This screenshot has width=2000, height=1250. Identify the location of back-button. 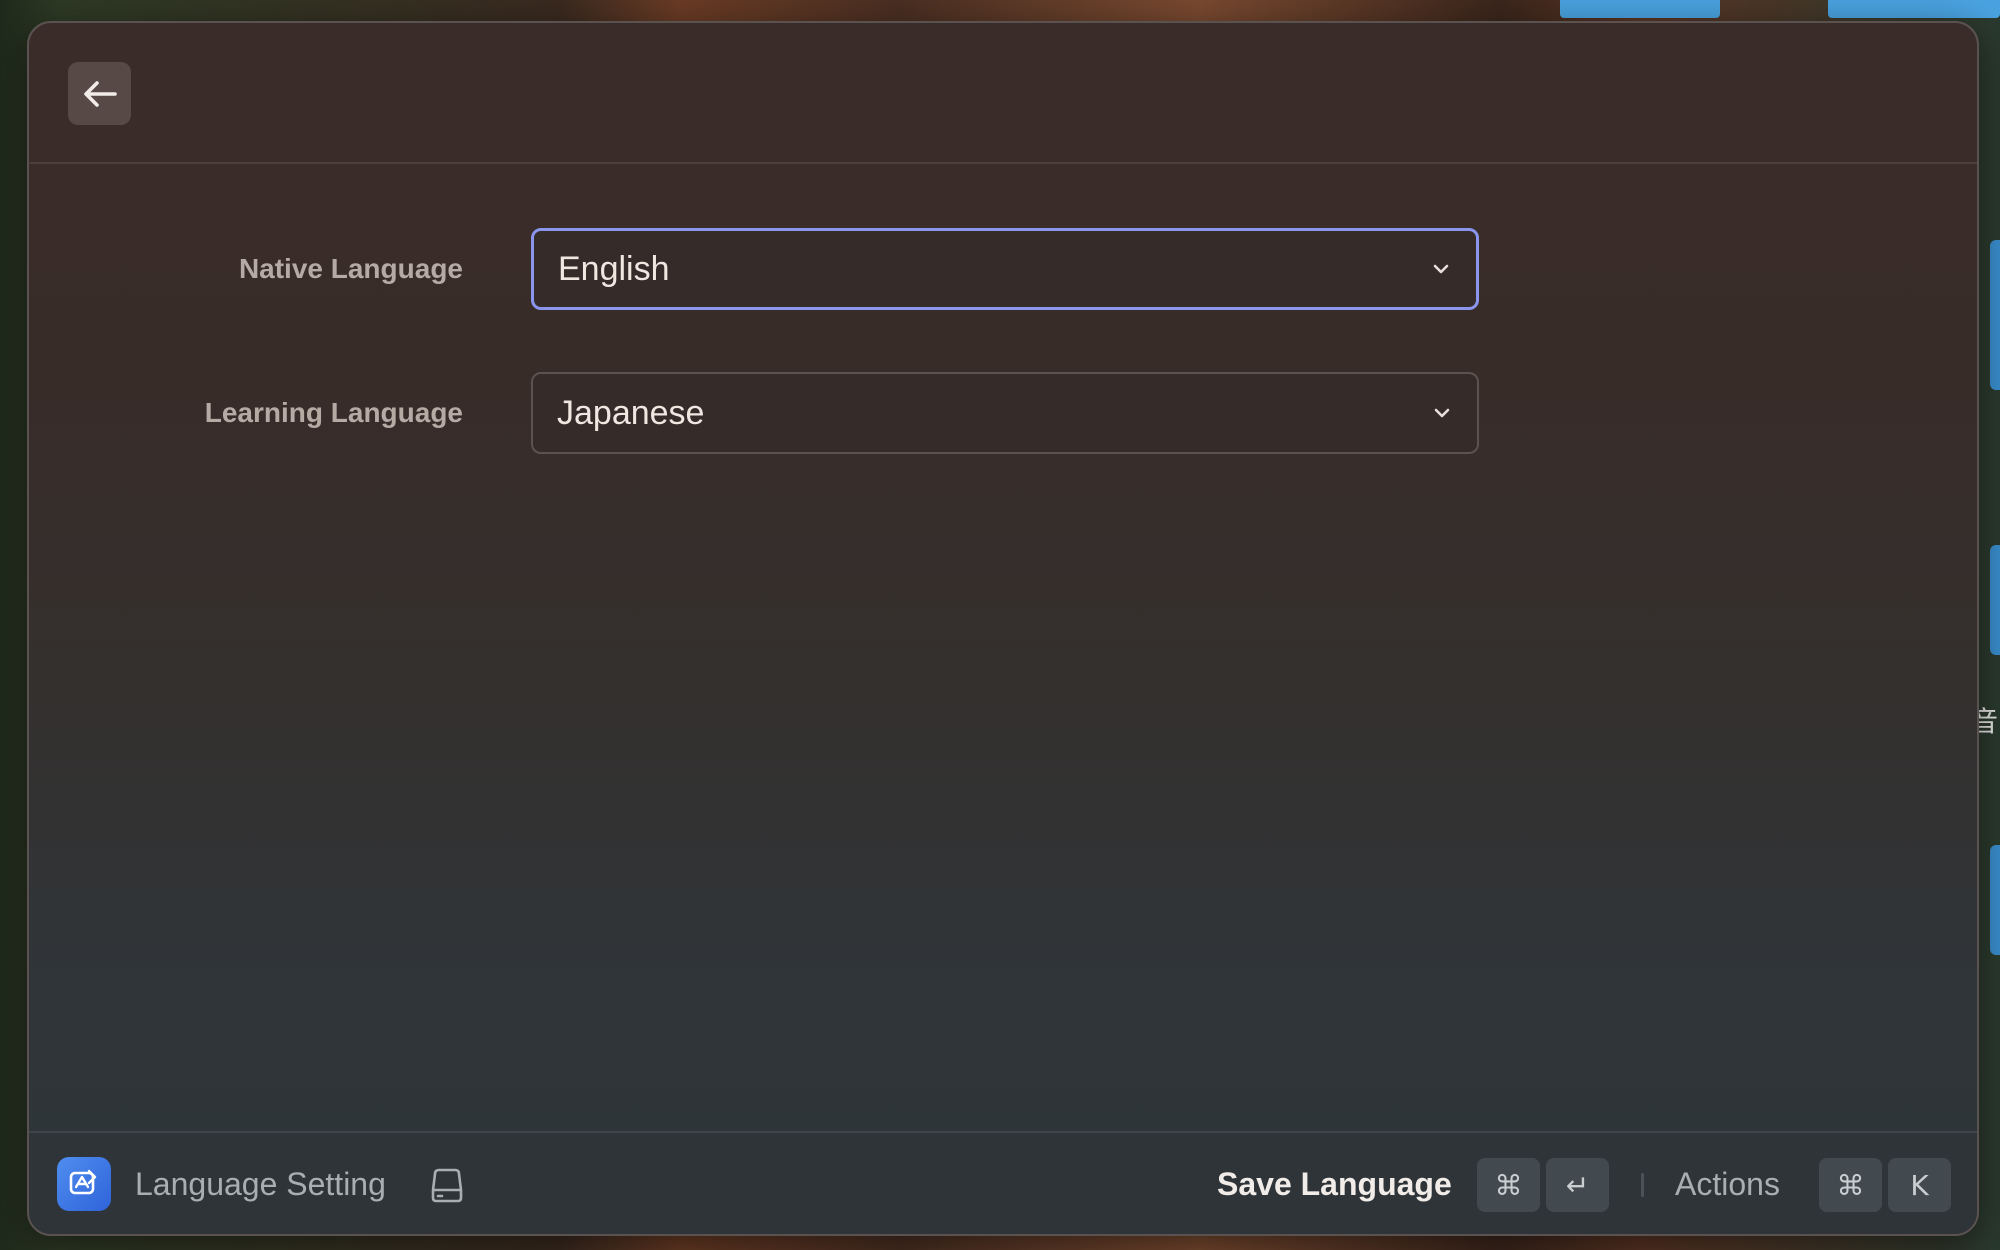
(99, 93).